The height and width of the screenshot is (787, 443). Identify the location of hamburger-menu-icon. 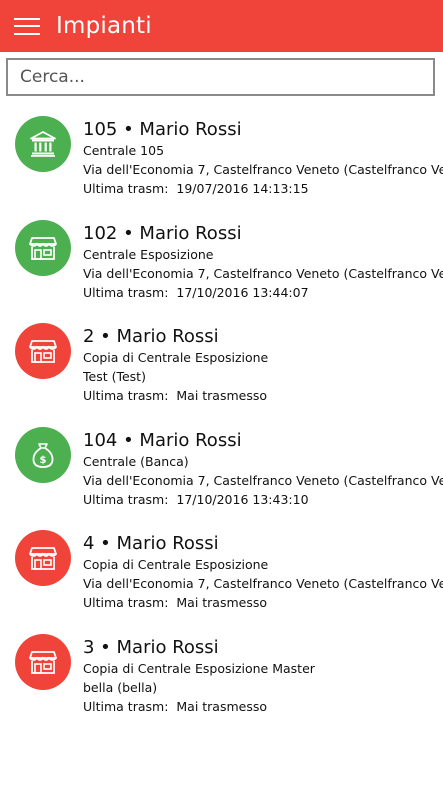
(27, 26).